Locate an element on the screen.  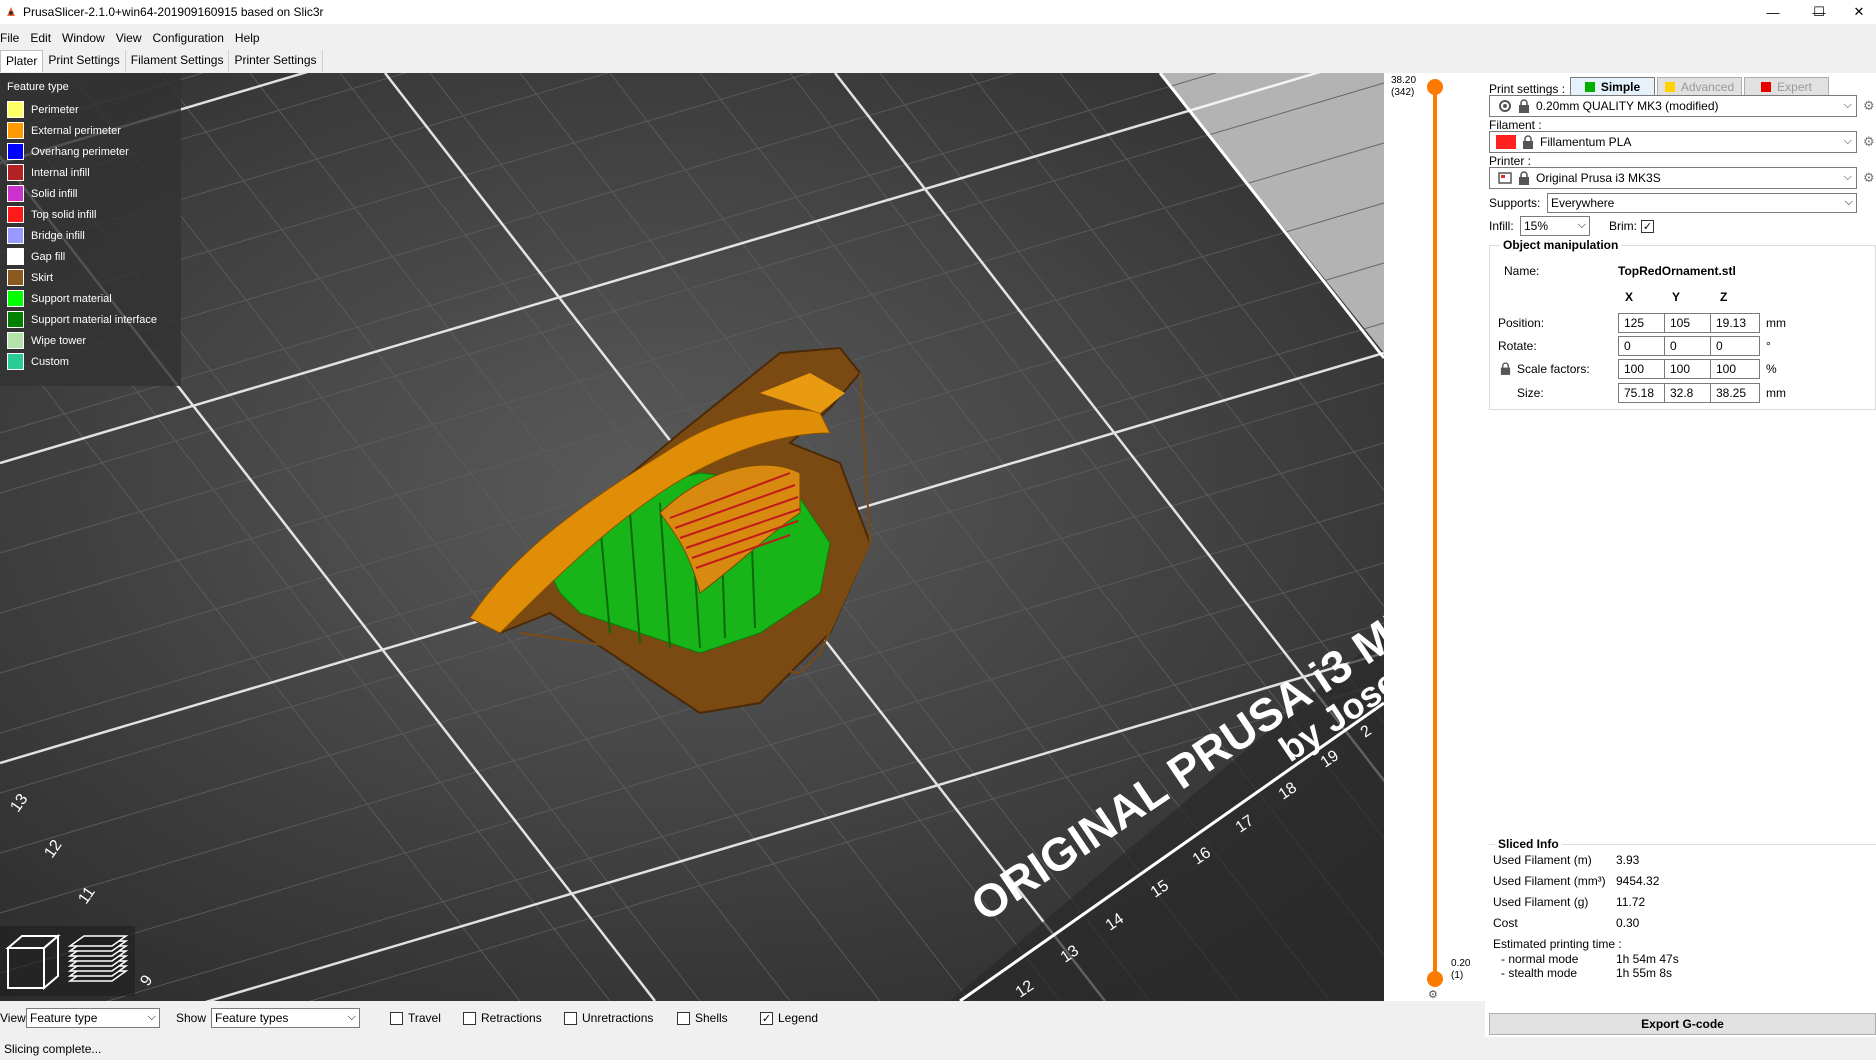
position-x-input: 125 is located at coordinates (1643, 323).